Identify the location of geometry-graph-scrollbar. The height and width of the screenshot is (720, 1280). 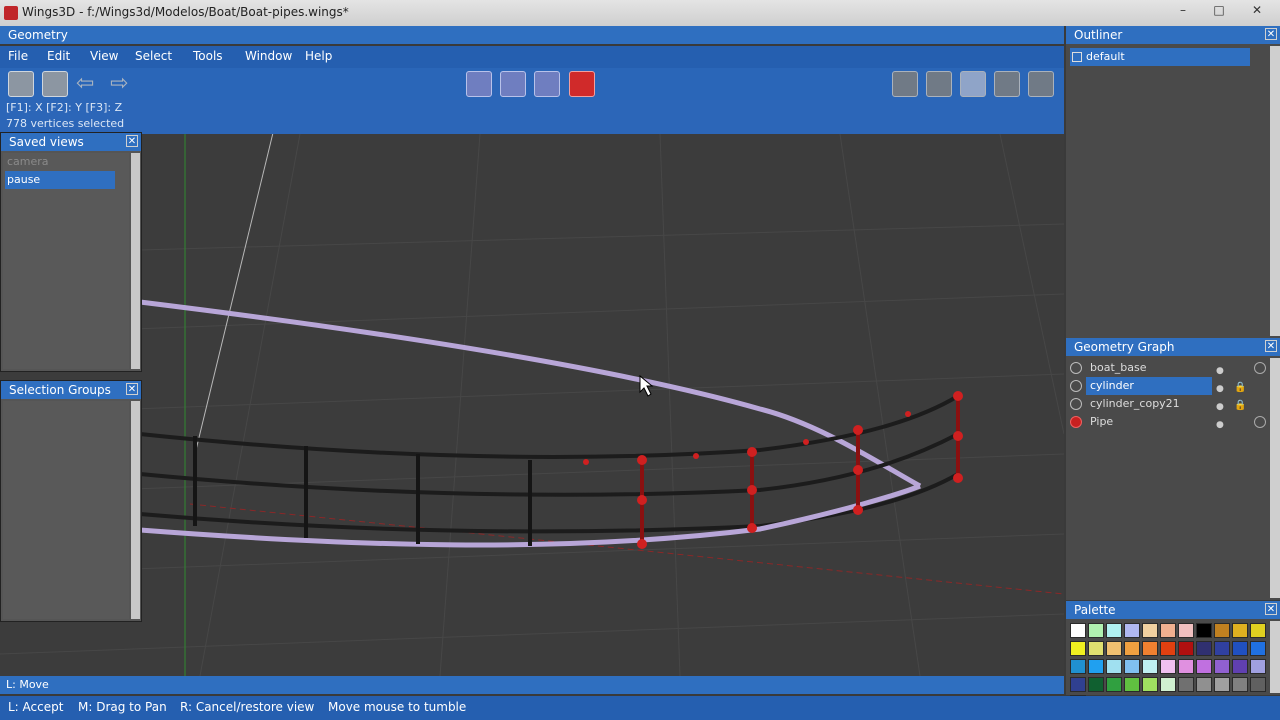
(1275, 478).